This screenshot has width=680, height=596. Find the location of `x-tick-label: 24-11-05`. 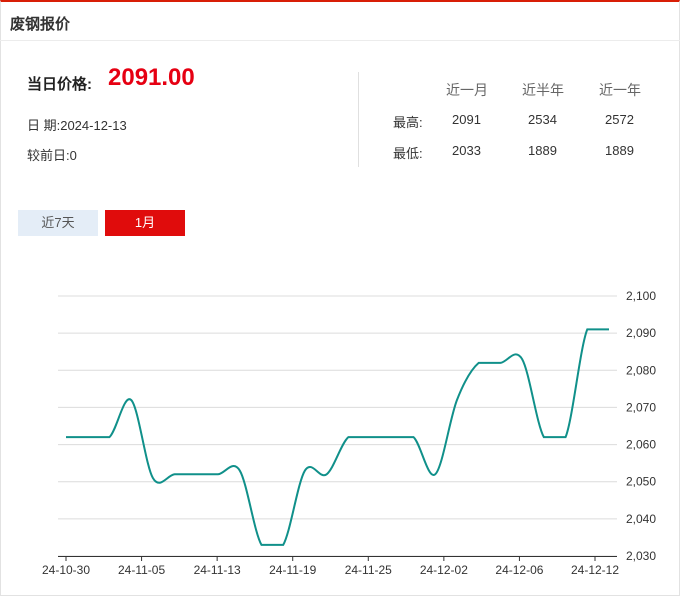

x-tick-label: 24-11-05 is located at coordinates (141, 570).